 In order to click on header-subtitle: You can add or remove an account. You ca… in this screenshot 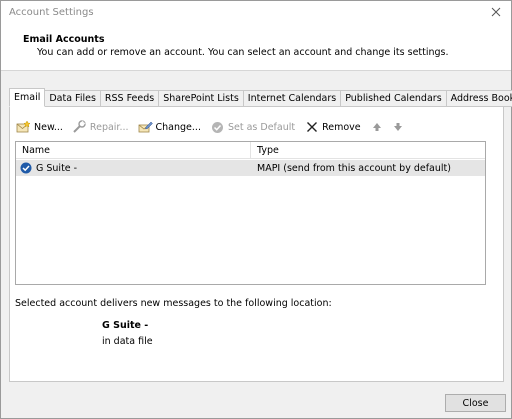, I will do `click(243, 52)`.